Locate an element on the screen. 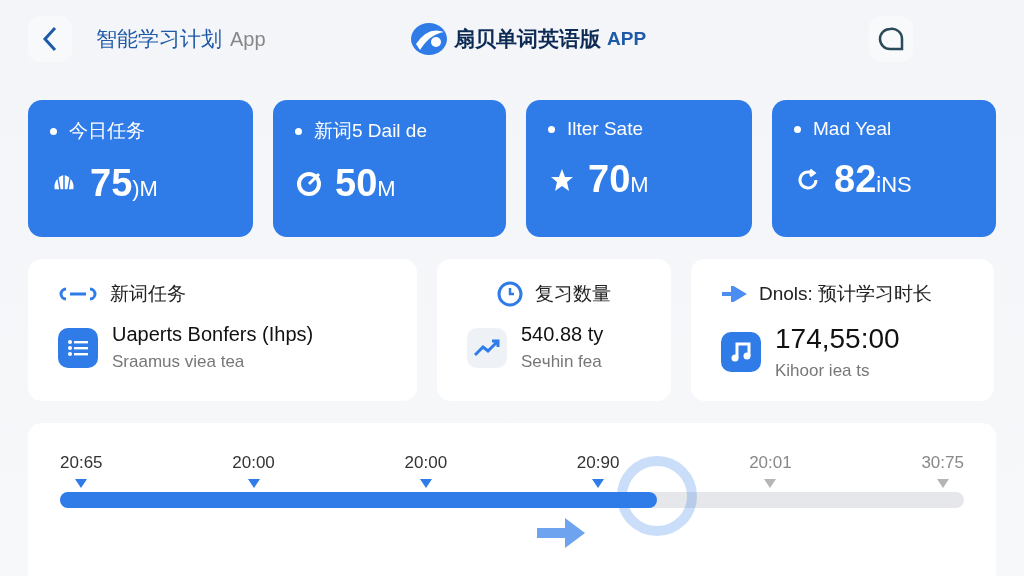 The width and height of the screenshot is (1024, 576). stat-value: 75)M is located at coordinates (124, 183).